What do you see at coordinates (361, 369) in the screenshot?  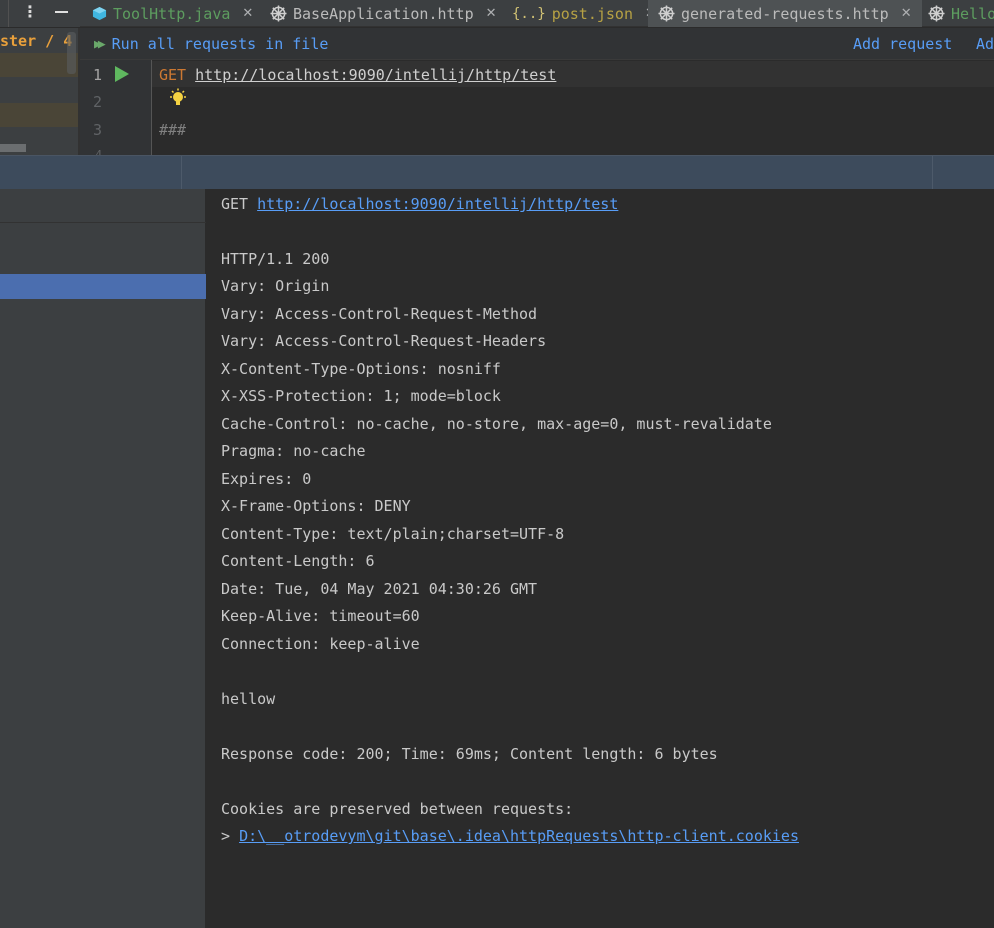 I see `response-header: X-Content-Type-Options: nosniff` at bounding box center [361, 369].